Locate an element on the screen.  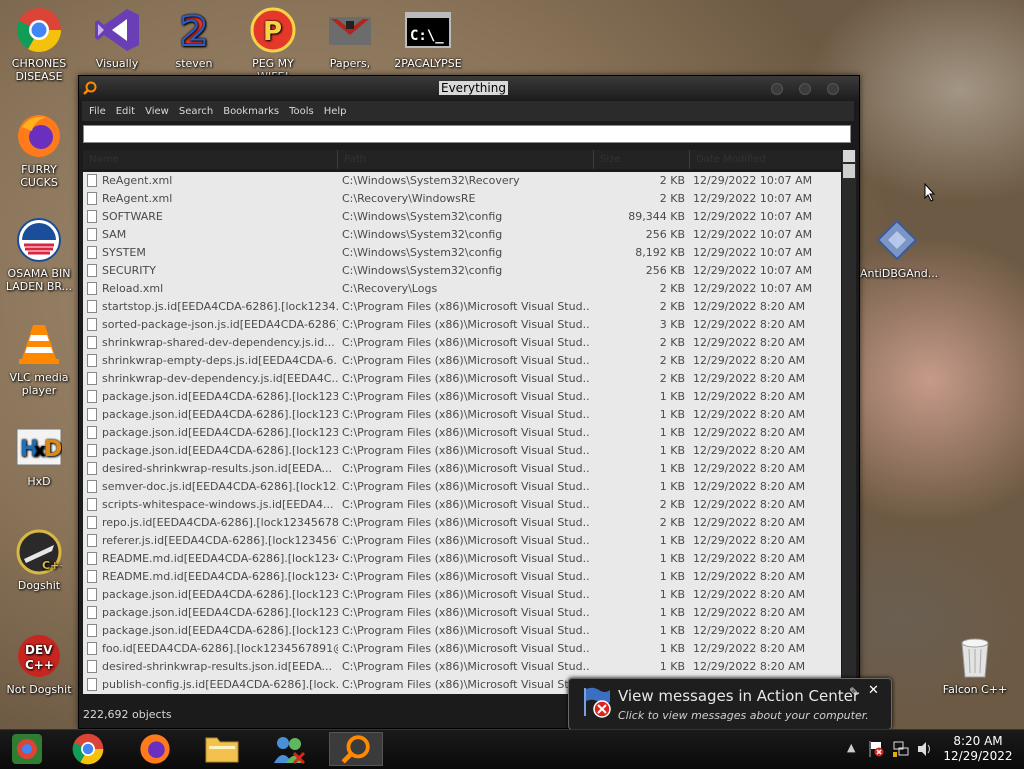
taskbar-chrome is located at coordinates (88, 749).